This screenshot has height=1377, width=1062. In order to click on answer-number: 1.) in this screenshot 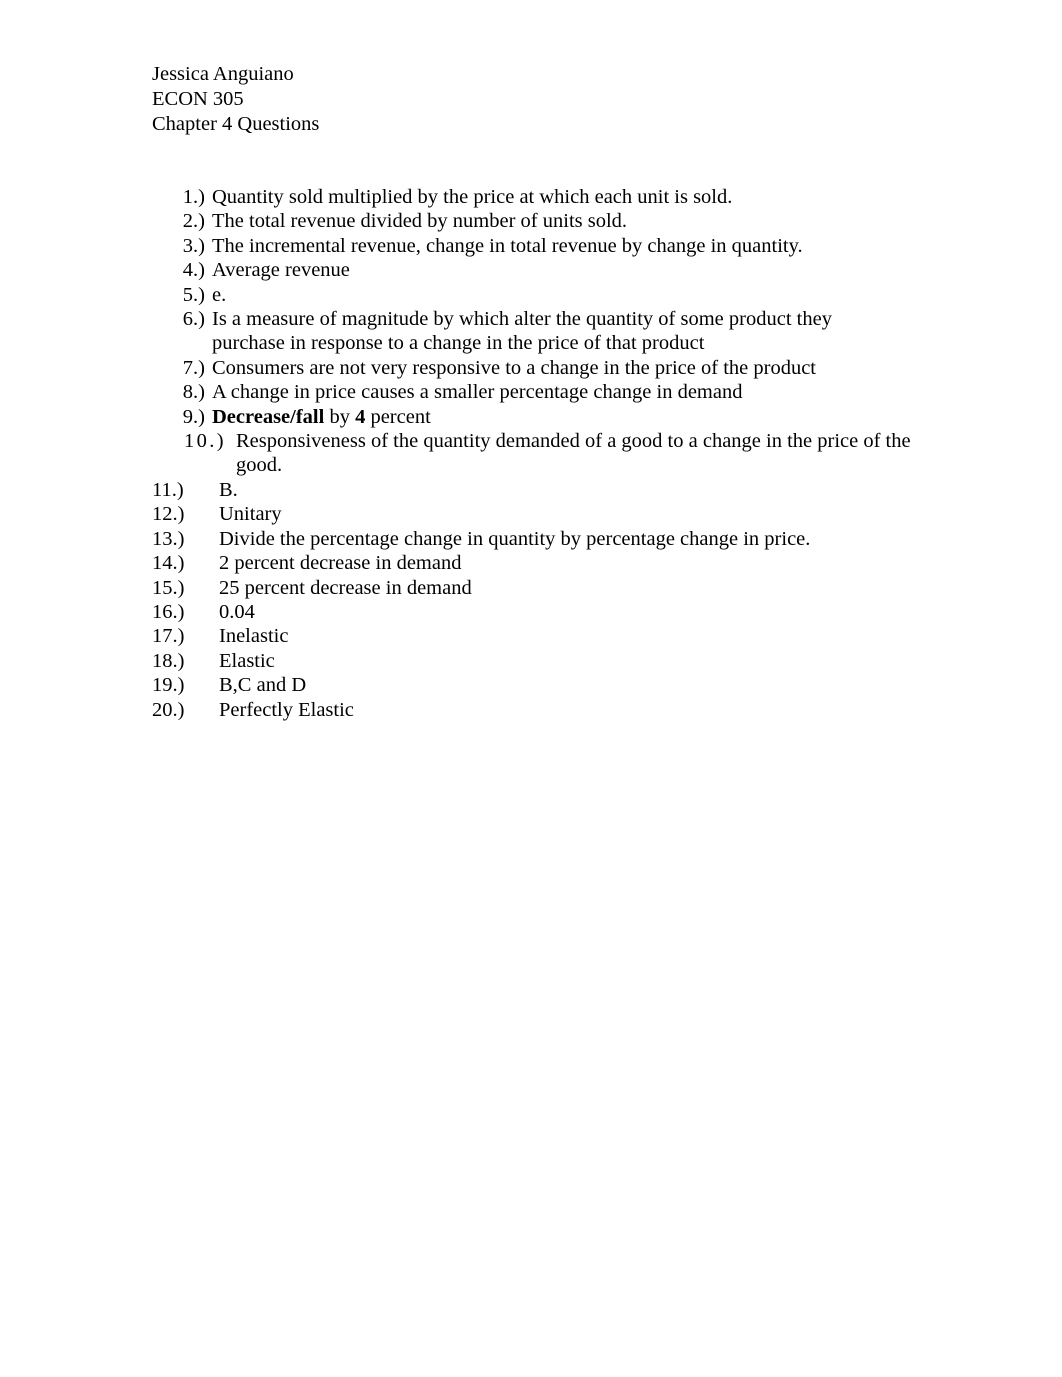, I will do `click(193, 197)`.